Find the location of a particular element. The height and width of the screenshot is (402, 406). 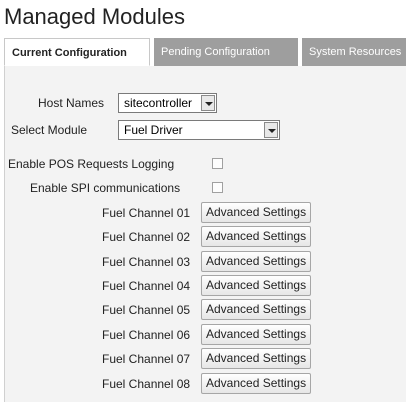

fuel-channel-label: Fuel Channel 03 is located at coordinates (146, 262).